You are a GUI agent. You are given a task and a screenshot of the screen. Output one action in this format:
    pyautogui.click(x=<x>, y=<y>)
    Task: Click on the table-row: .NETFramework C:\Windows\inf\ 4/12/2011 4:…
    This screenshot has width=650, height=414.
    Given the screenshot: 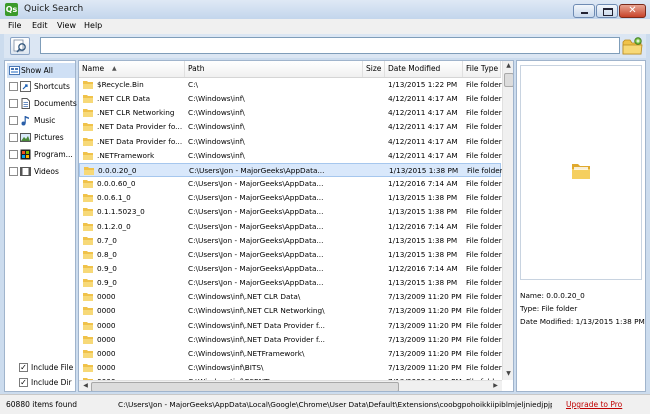 What is the action you would take?
    pyautogui.click(x=290, y=156)
    